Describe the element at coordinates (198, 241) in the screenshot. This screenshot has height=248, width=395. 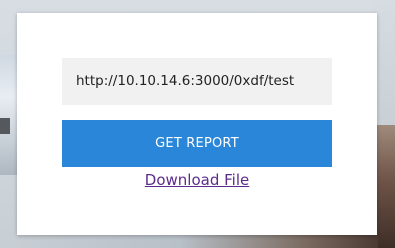
I see `background-image-bottom` at that location.